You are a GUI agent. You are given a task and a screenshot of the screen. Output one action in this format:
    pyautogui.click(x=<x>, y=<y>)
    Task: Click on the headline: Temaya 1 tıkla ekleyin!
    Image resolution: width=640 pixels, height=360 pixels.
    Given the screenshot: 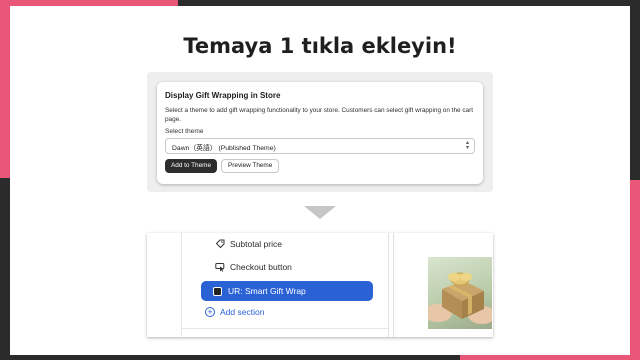 What is the action you would take?
    pyautogui.click(x=320, y=46)
    